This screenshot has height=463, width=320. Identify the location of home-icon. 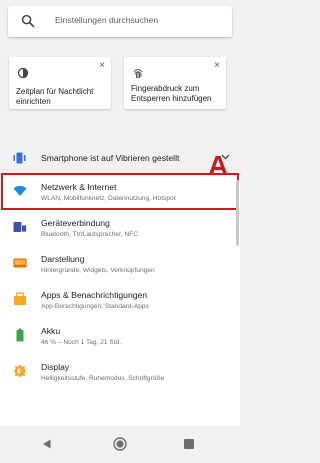
(120, 444).